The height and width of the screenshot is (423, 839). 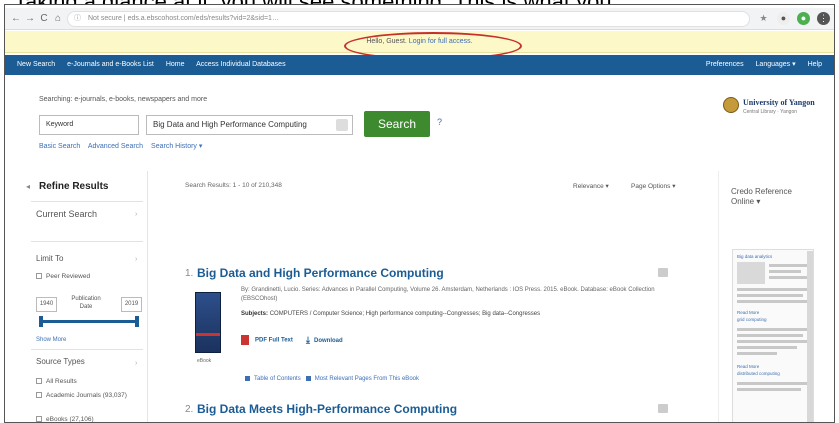 I want to click on source-label: All Results, so click(x=61, y=381).